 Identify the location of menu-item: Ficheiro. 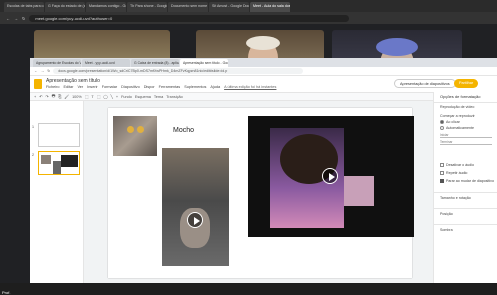
(53, 87).